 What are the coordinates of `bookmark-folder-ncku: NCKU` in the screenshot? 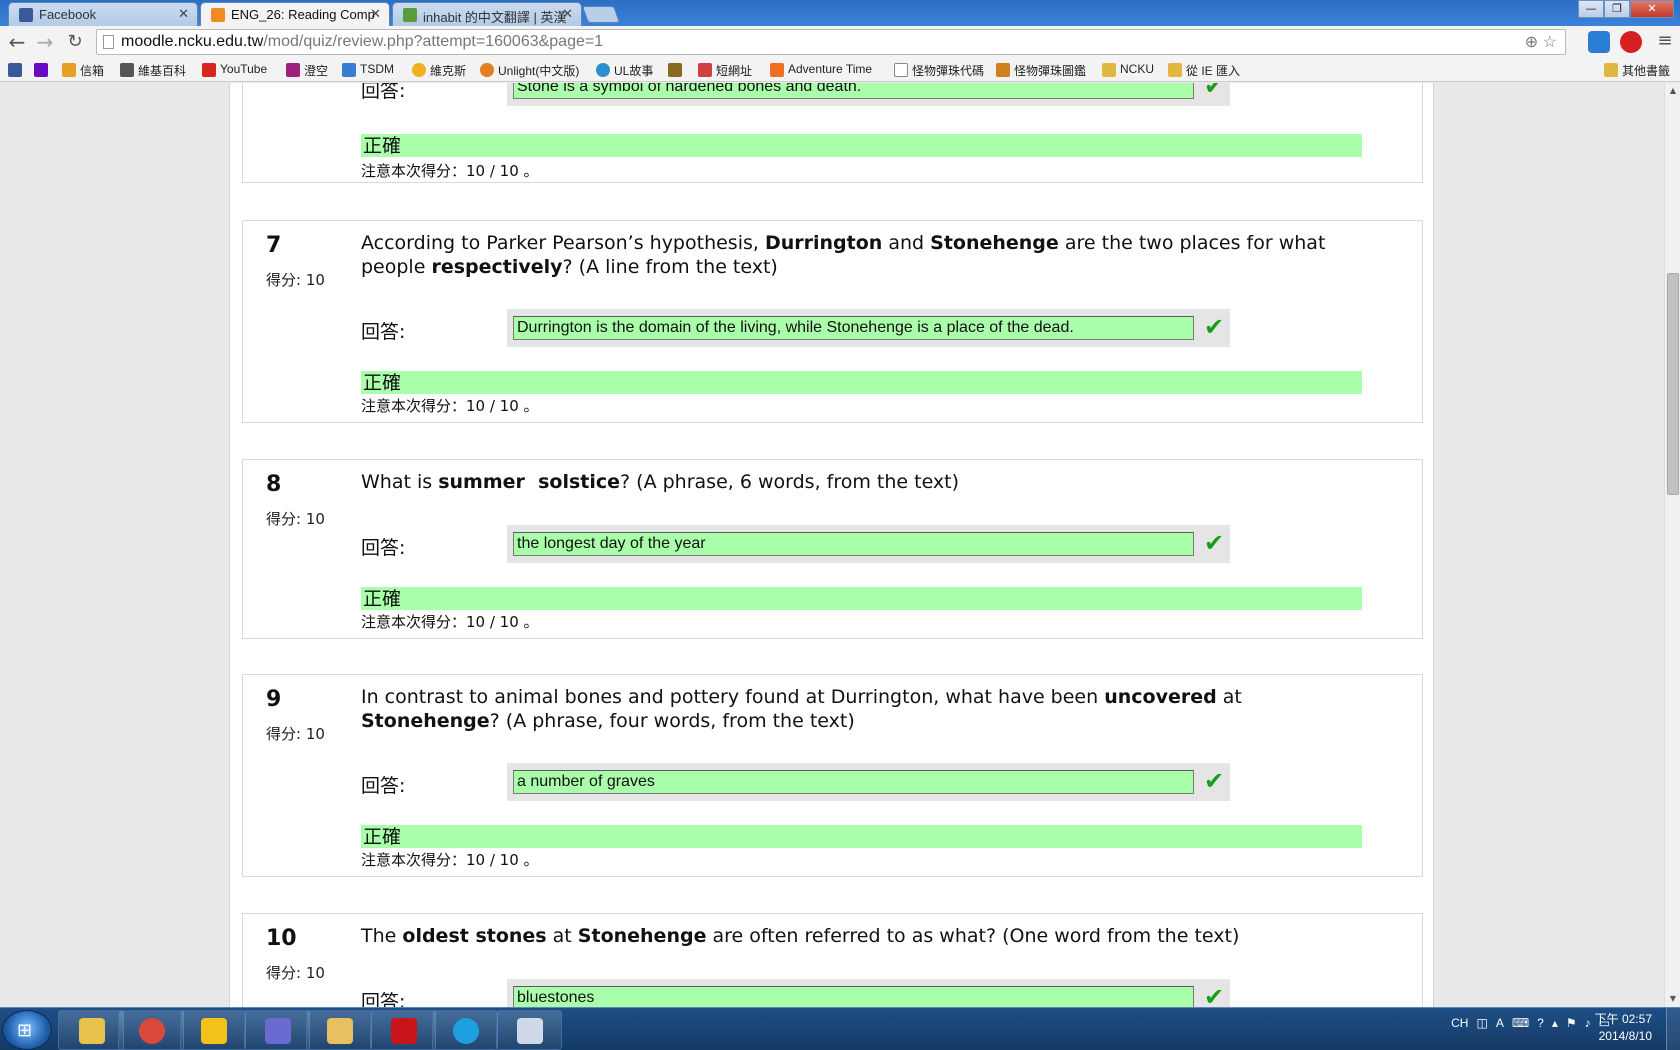 It's located at (1128, 70).